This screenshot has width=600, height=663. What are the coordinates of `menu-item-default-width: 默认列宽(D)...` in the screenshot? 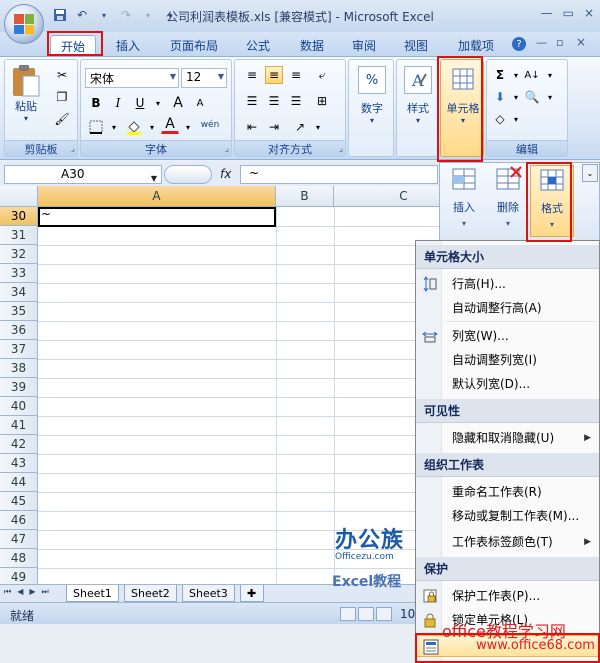 It's located at (507, 384).